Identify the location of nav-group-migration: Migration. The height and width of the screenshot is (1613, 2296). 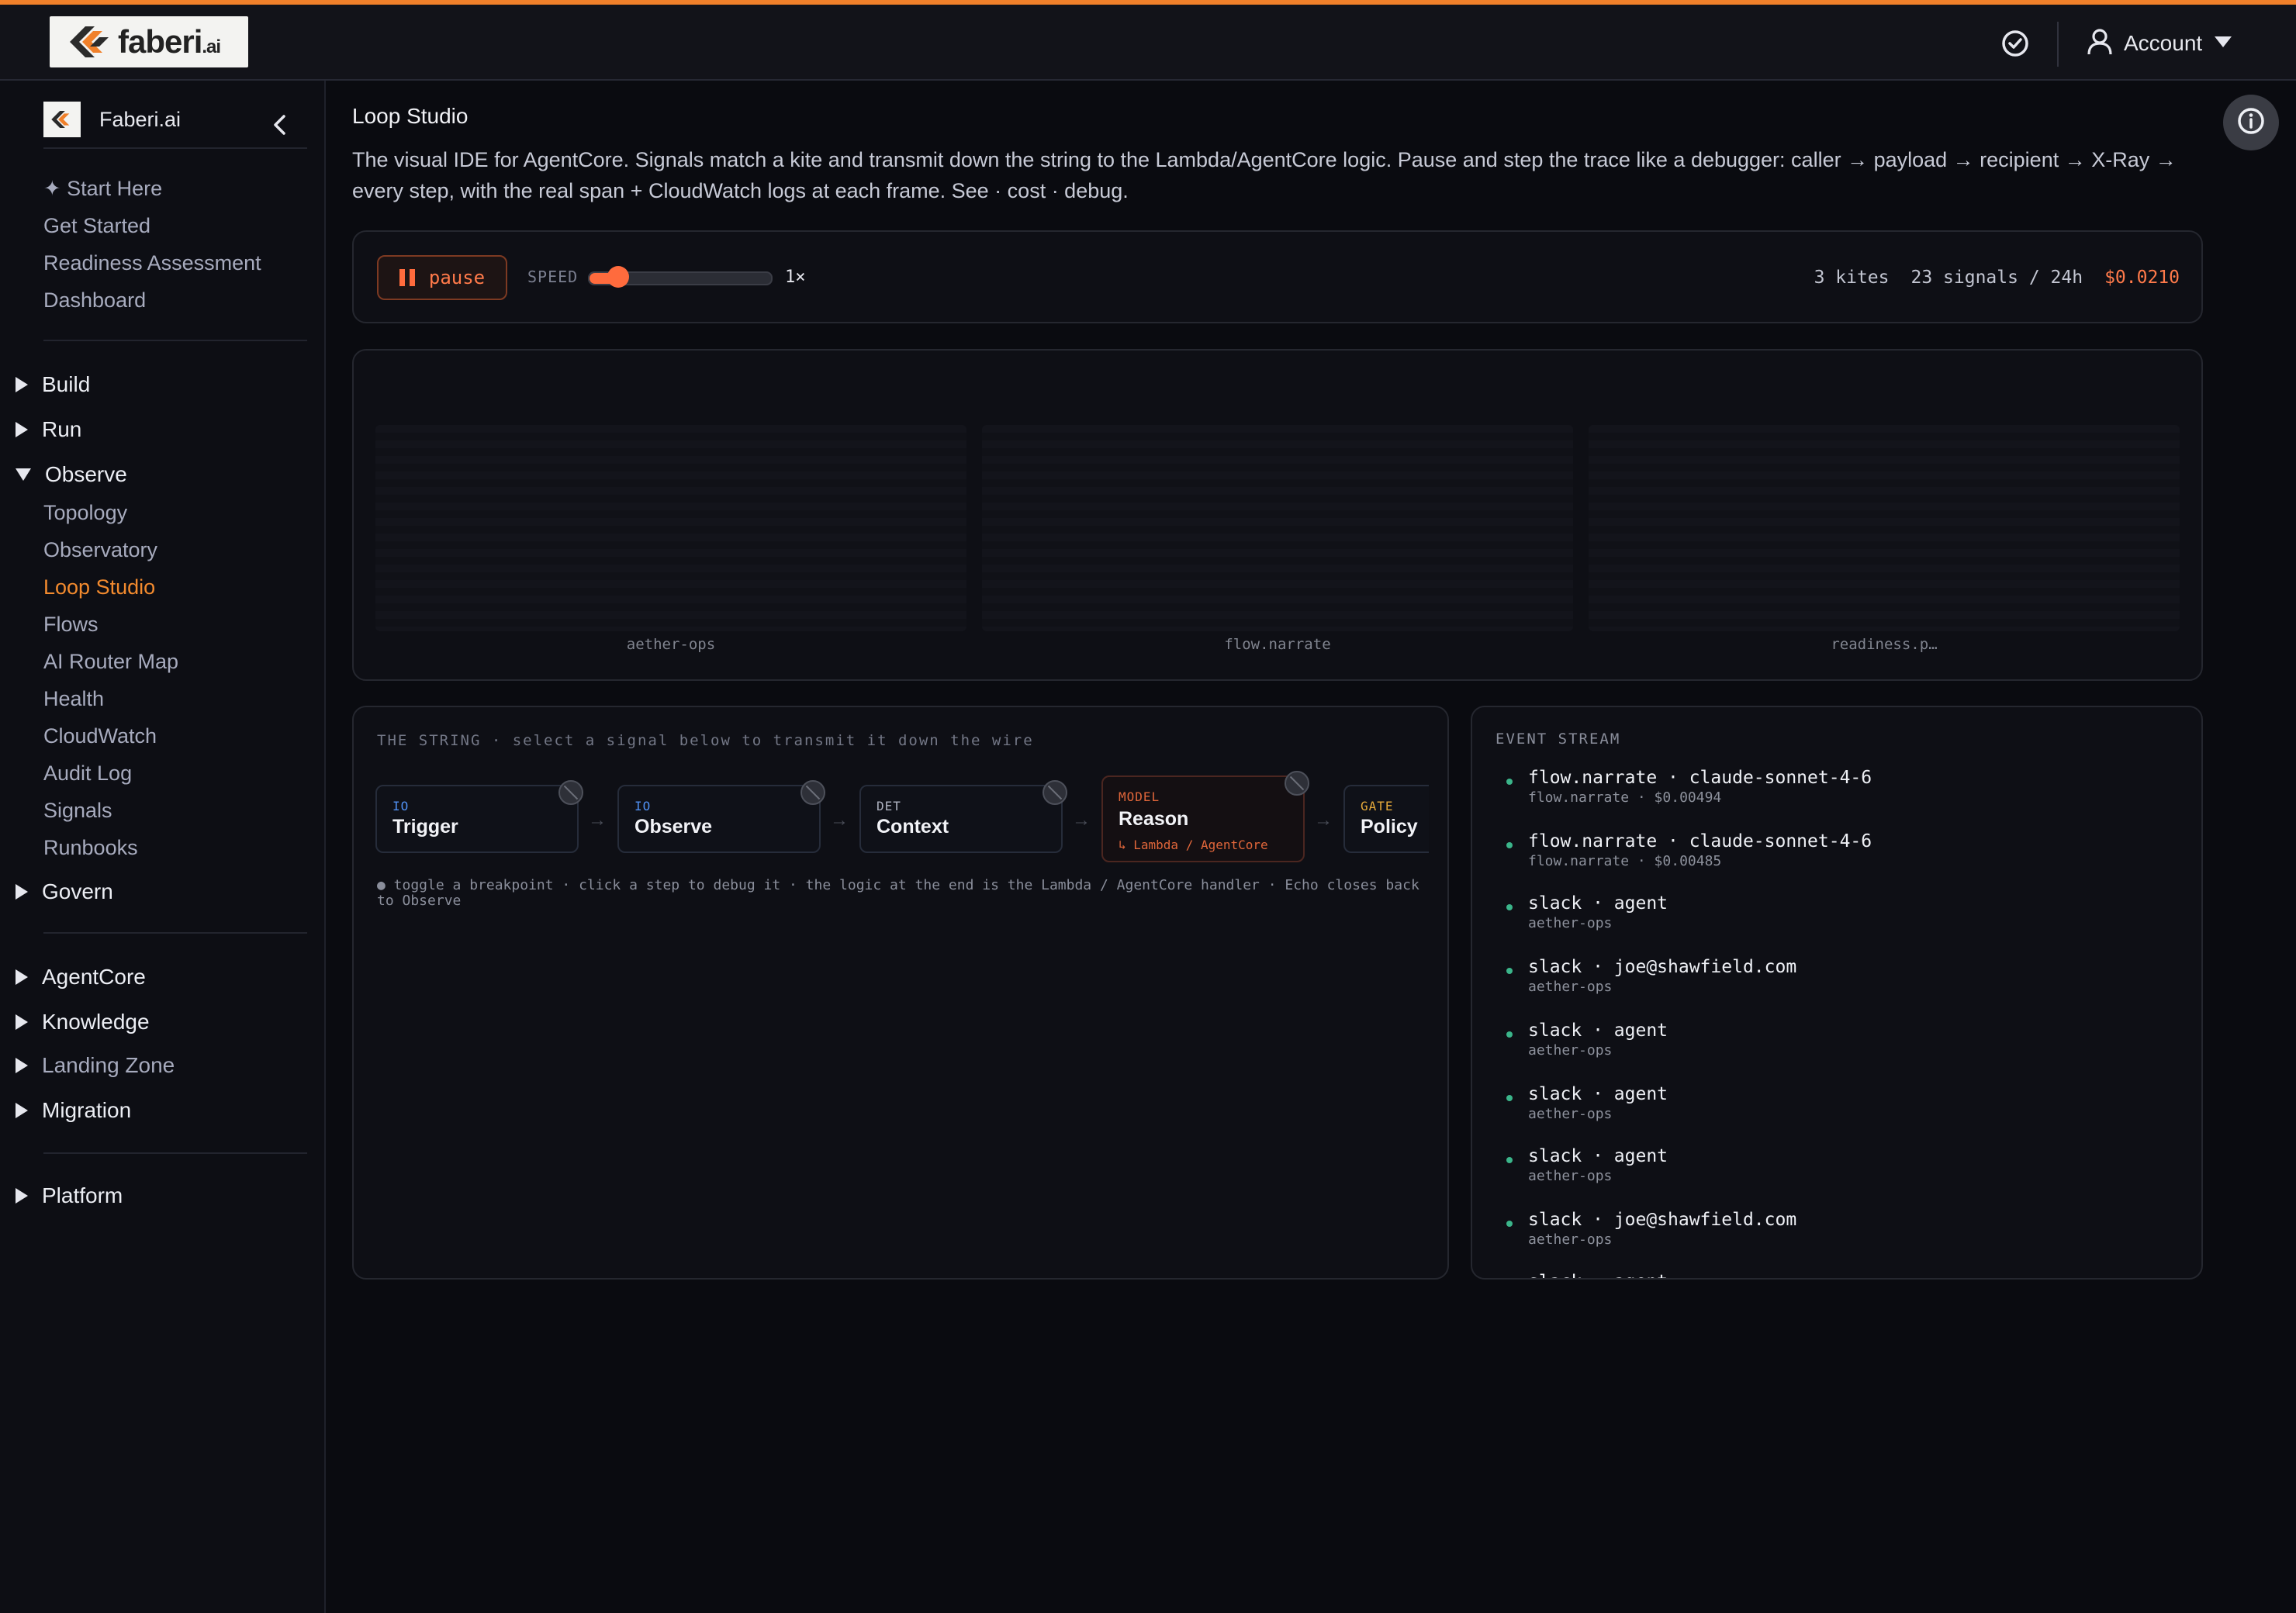
(73, 1110).